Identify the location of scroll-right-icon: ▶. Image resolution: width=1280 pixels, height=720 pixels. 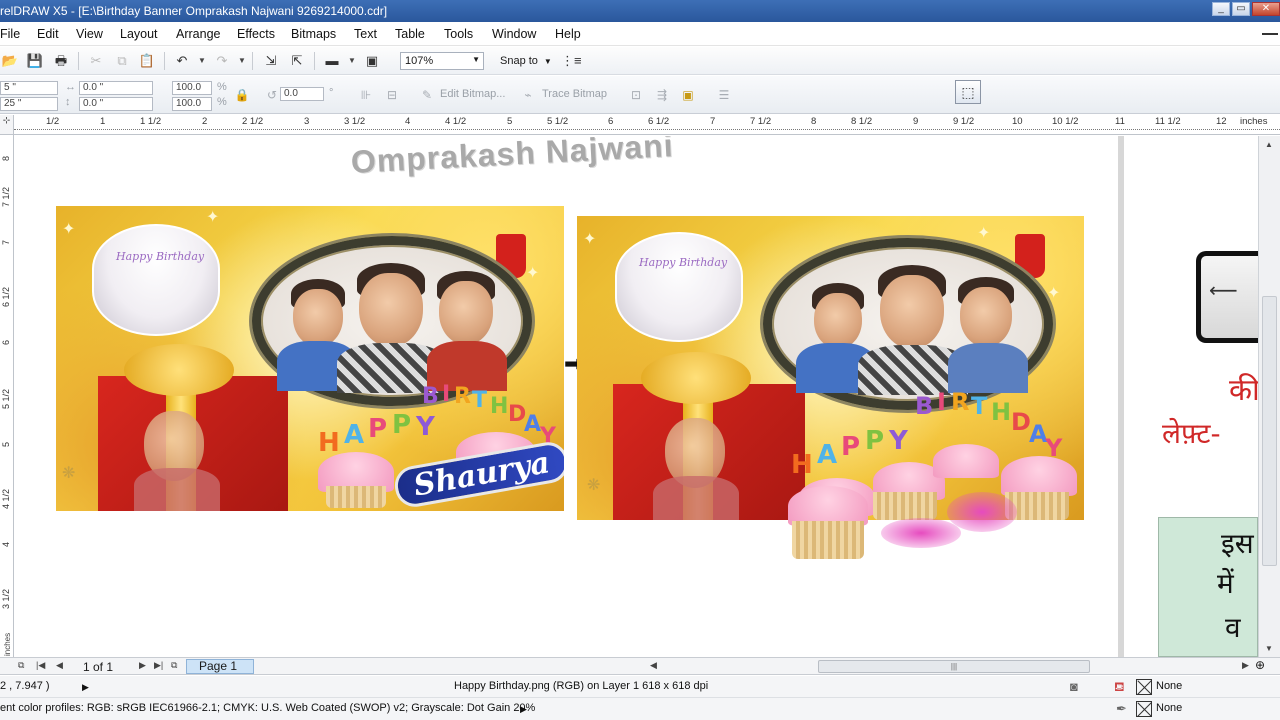
(1245, 665).